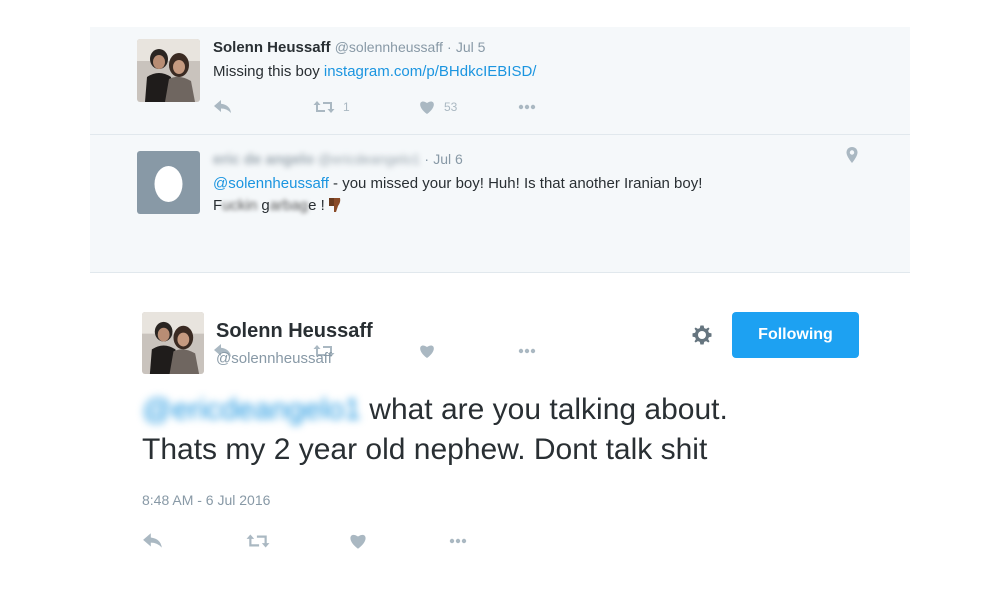 This screenshot has width=1000, height=611. Describe the element at coordinates (346, 107) in the screenshot. I see `retweet-count: 1` at that location.